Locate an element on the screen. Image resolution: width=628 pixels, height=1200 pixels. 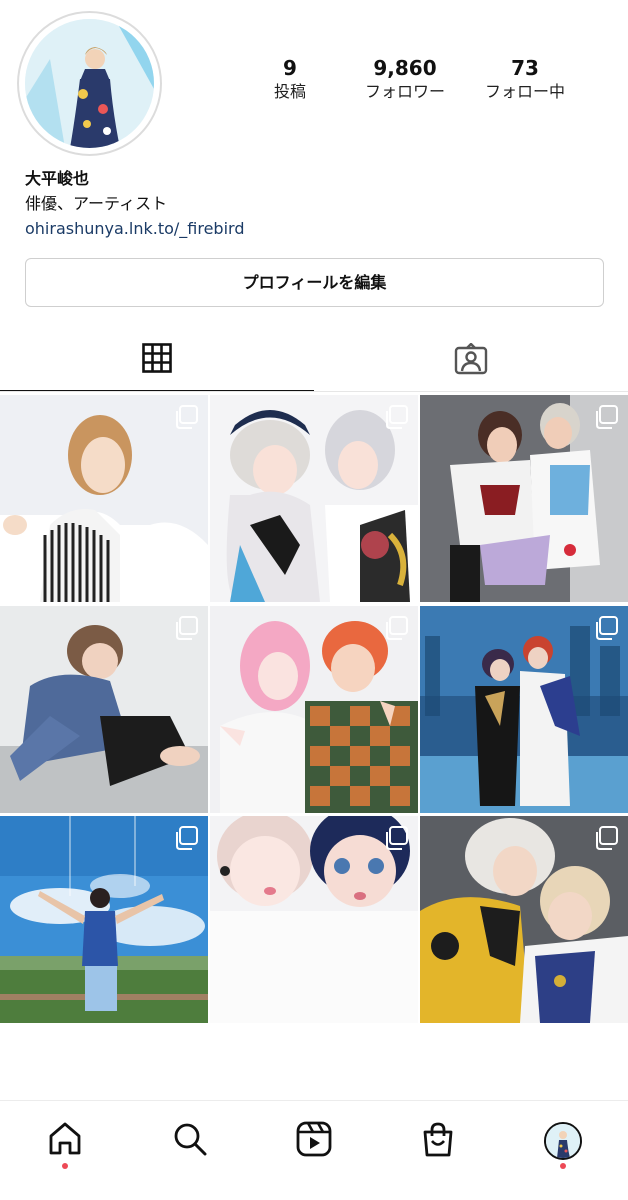
stat-following-label: フォロー中 is located at coordinates (524, 91).